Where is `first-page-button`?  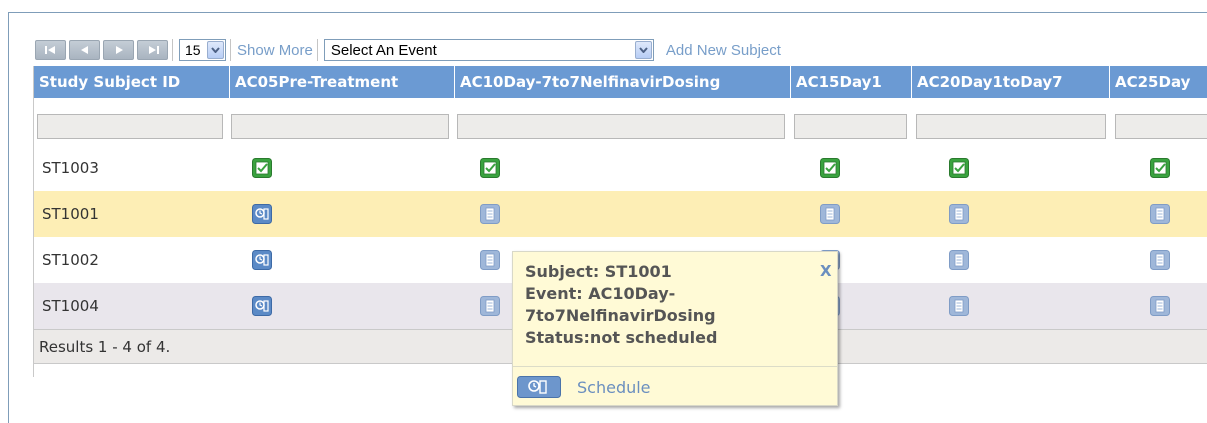
first-page-button is located at coordinates (50, 50).